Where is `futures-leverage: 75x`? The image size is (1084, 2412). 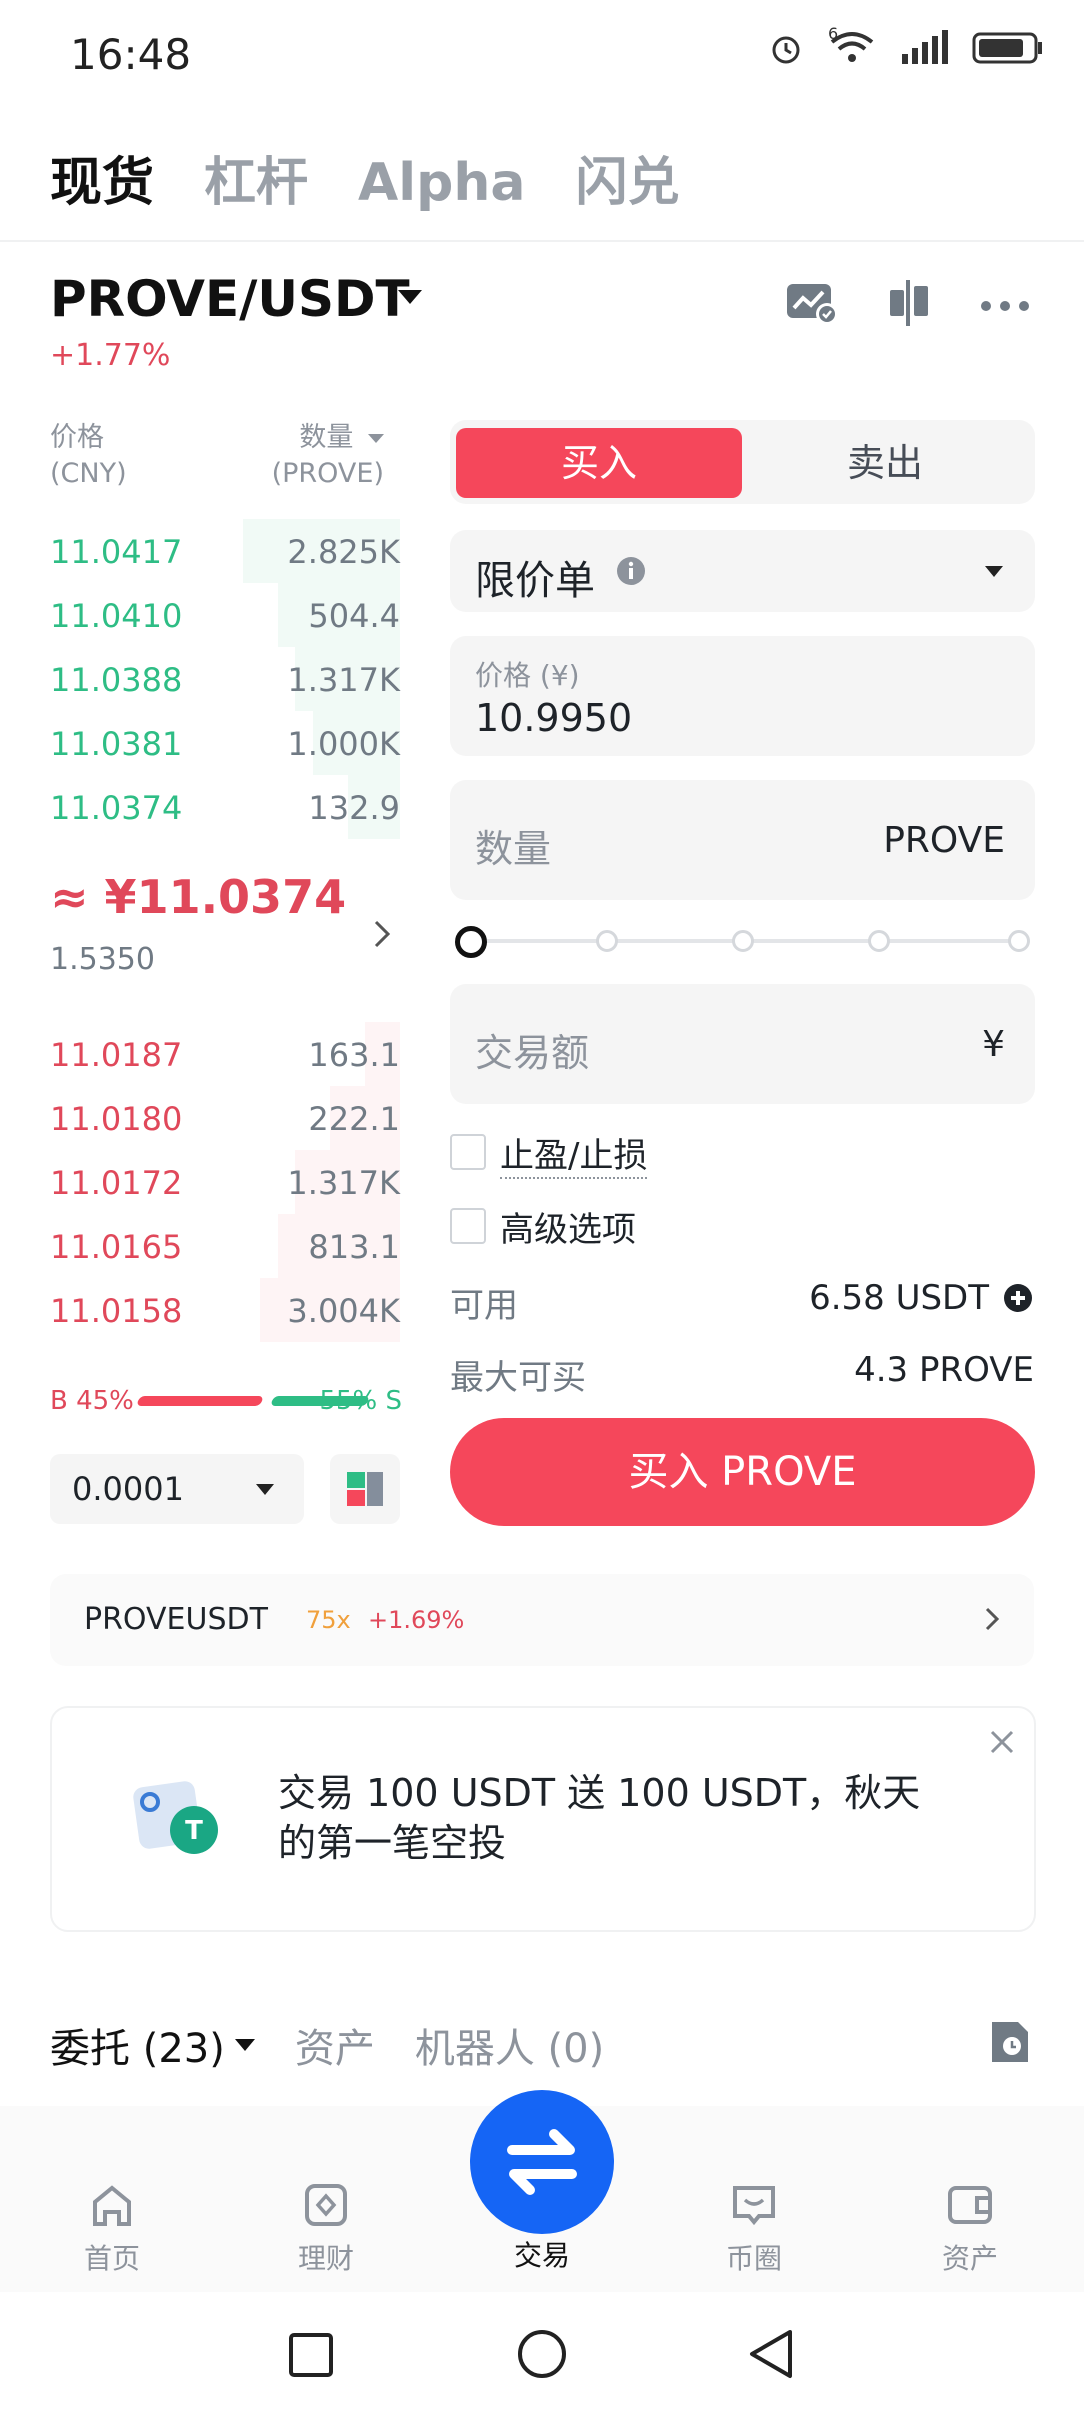 futures-leverage: 75x is located at coordinates (328, 1620).